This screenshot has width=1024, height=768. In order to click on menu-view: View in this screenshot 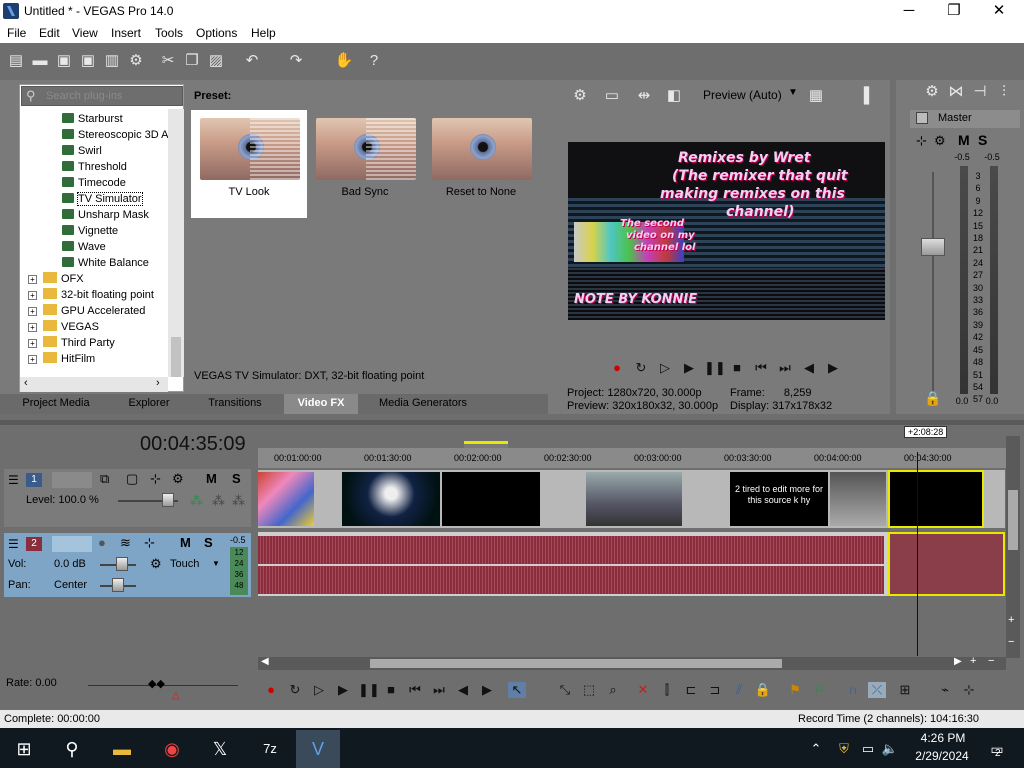, I will do `click(85, 33)`.